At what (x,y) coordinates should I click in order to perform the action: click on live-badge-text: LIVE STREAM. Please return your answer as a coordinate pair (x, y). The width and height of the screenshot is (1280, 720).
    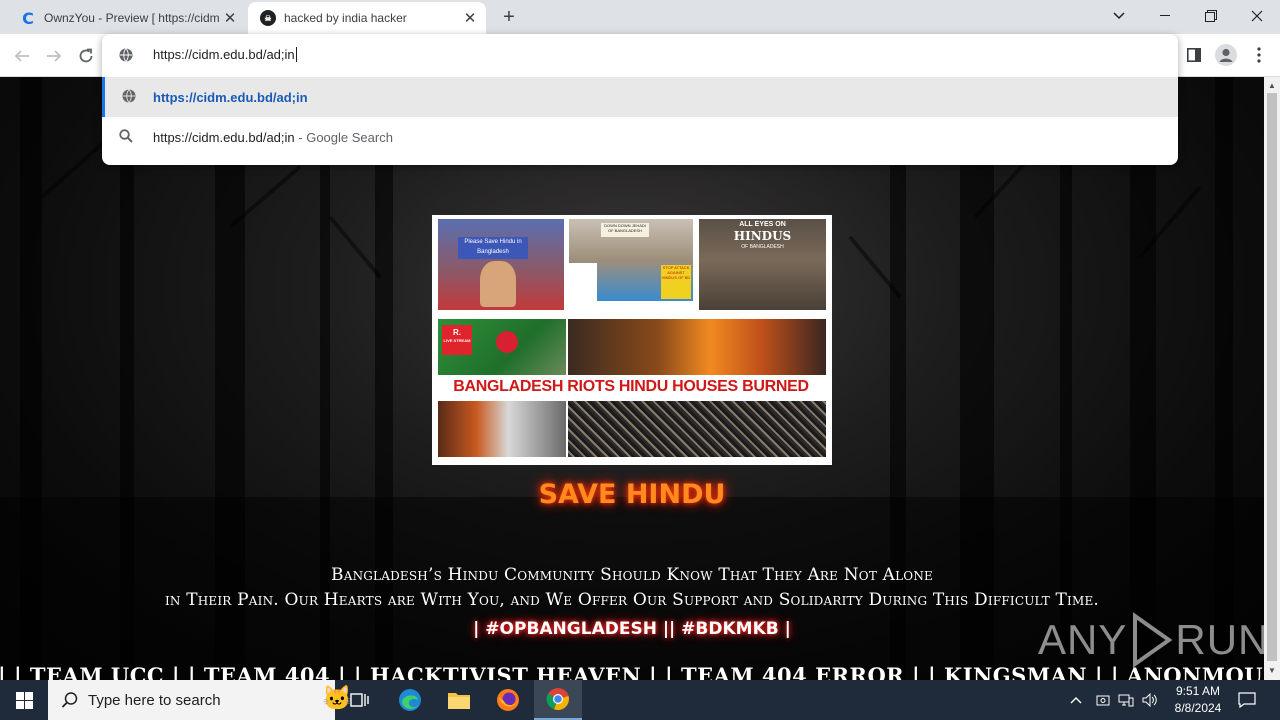
    Looking at the image, I should click on (457, 340).